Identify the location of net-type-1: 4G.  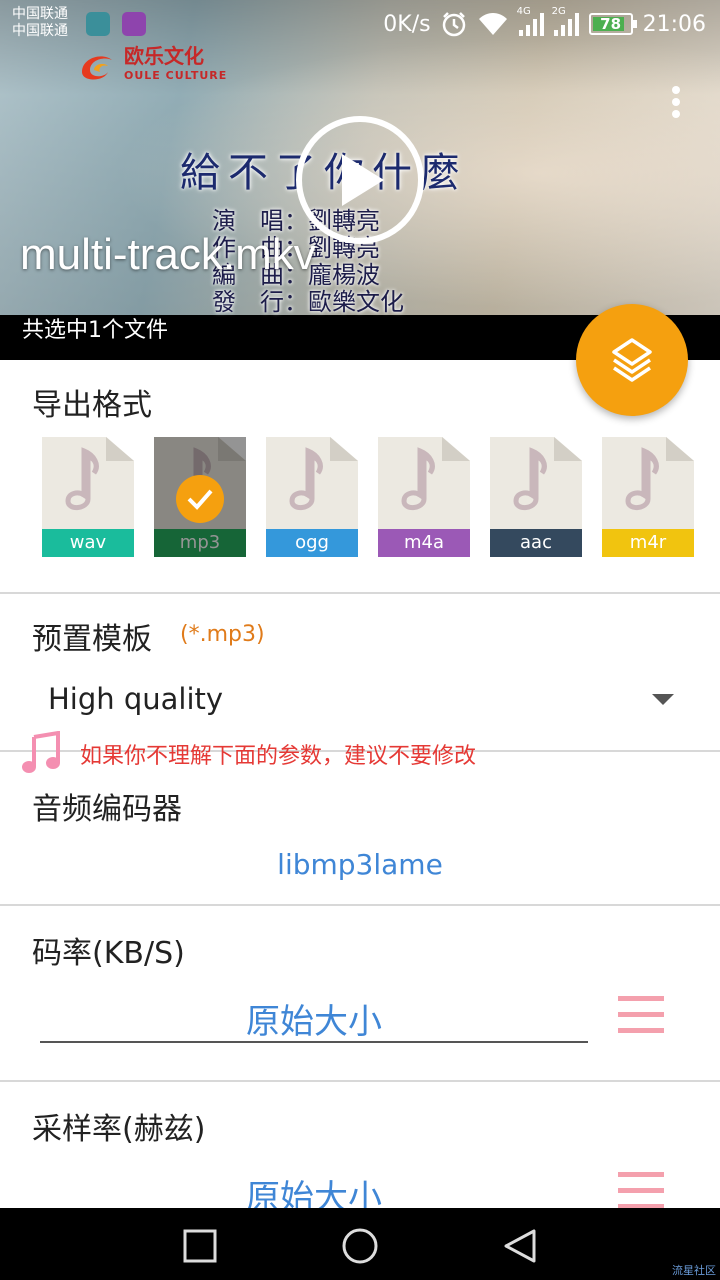
(523, 11).